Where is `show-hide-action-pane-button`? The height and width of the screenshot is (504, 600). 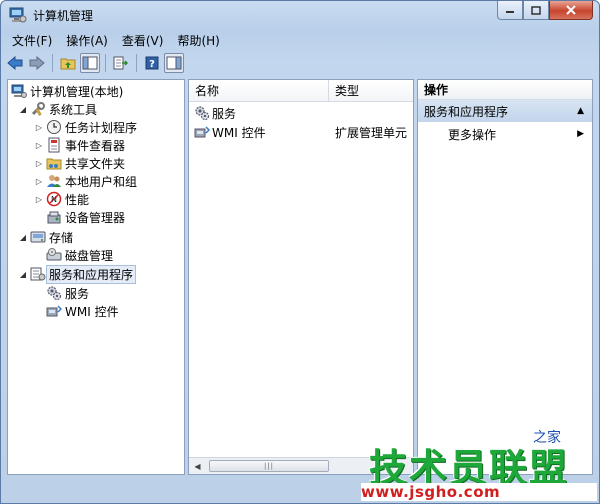 show-hide-action-pane-button is located at coordinates (174, 63).